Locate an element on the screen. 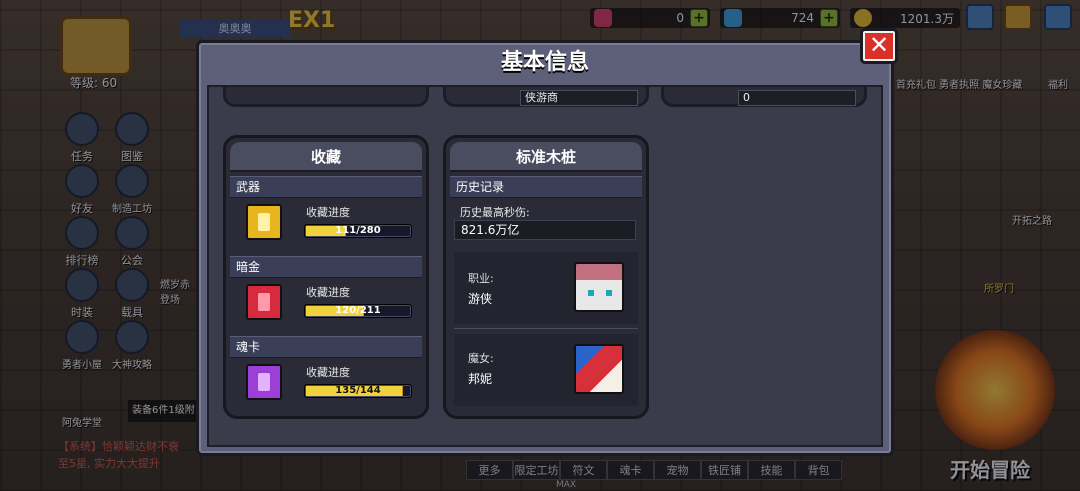 This screenshot has height=491, width=1080. weapon-progress-bar: 111/280 is located at coordinates (358, 231).